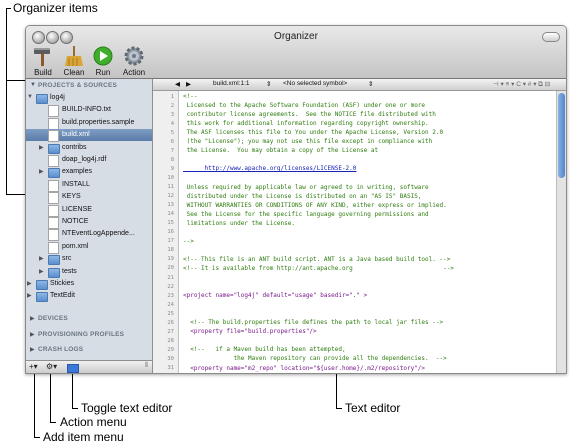 This screenshot has width=583, height=448. Describe the element at coordinates (561, 232) in the screenshot. I see `editor-vertical-scrollbar` at that location.